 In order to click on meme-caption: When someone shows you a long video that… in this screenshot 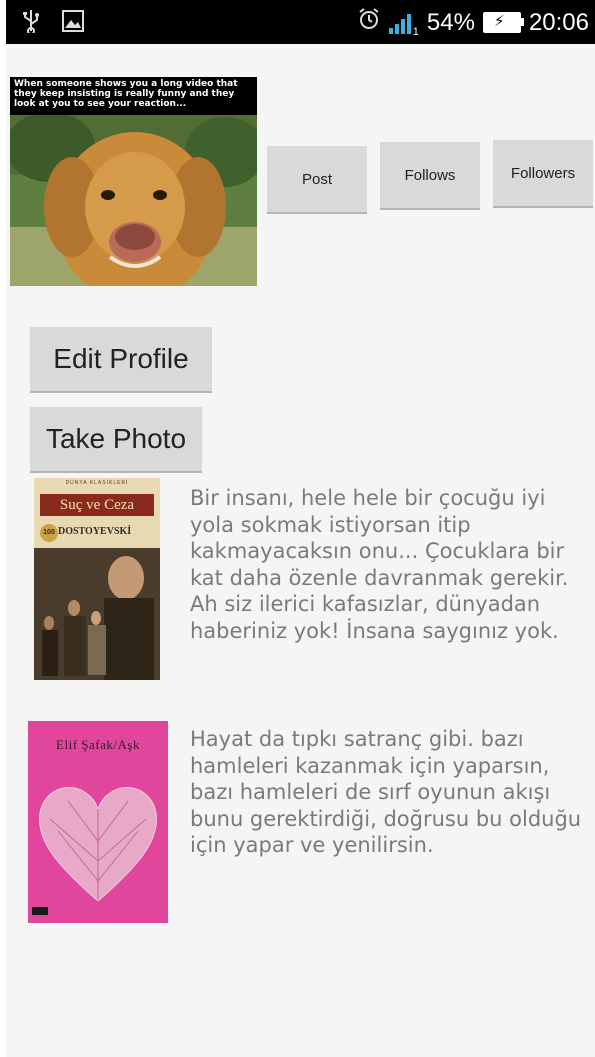, I will do `click(133, 96)`.